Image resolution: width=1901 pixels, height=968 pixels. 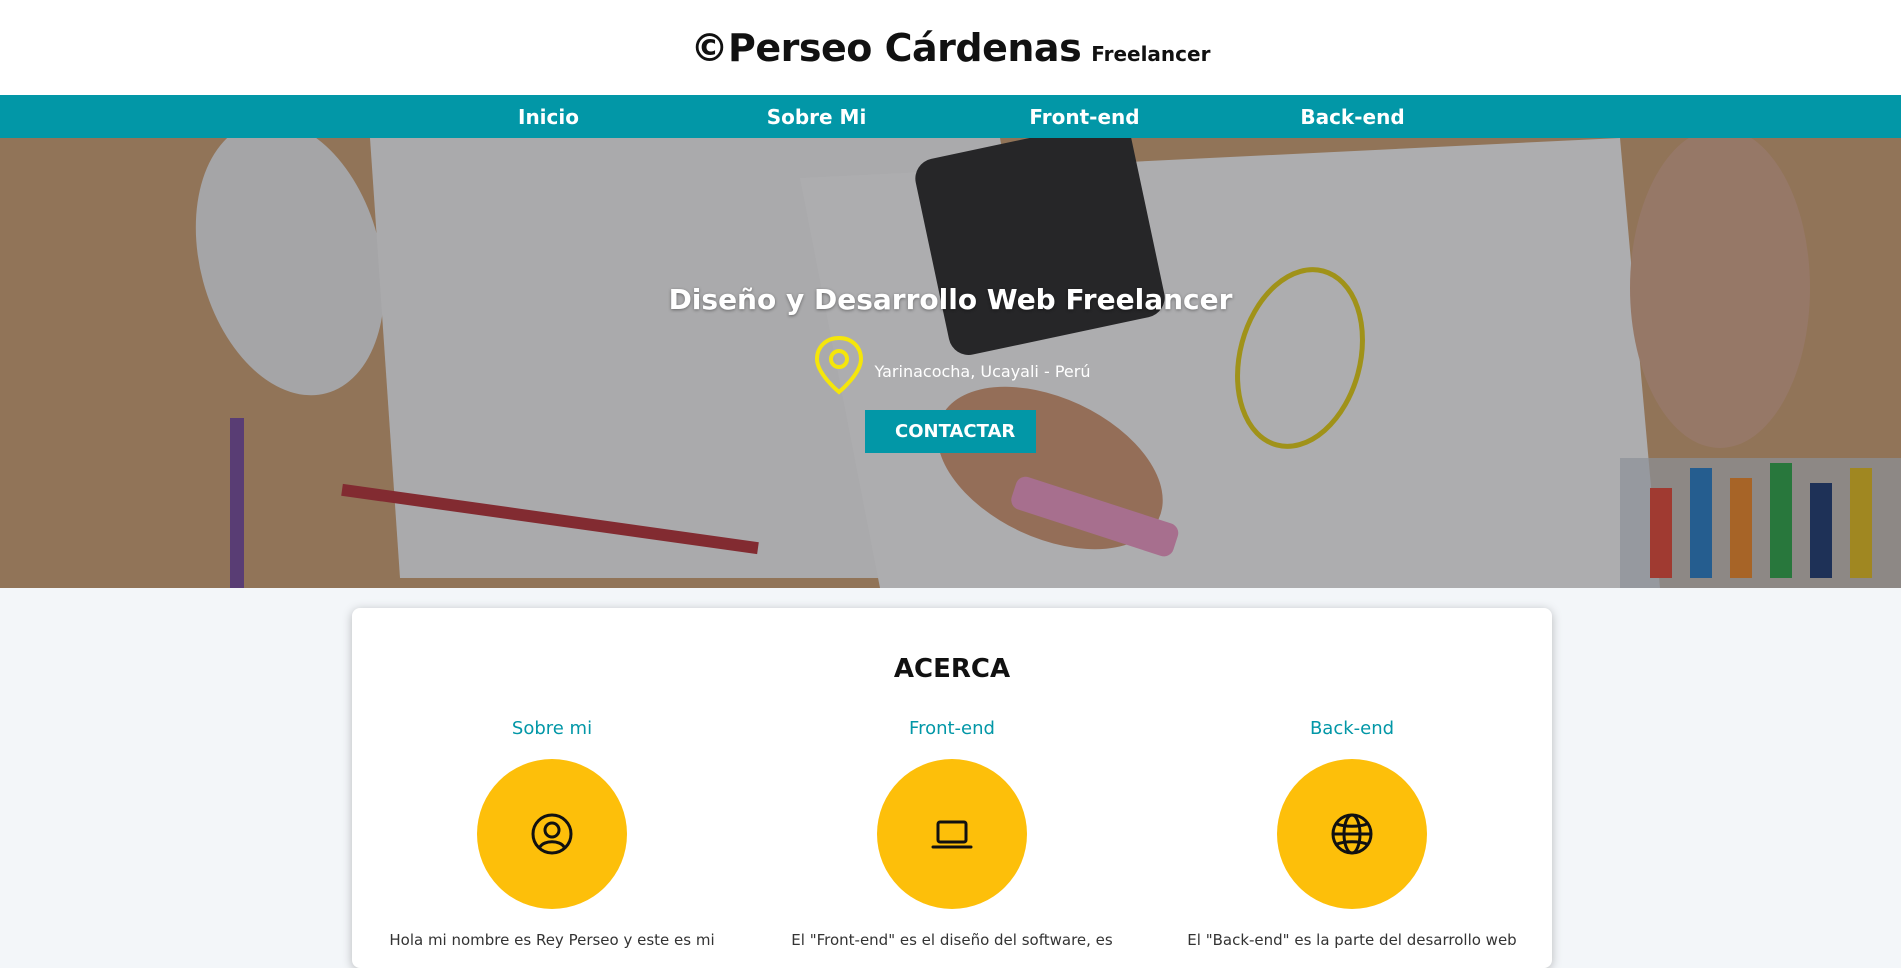 I want to click on location-text: Yarinacocha, Ucayali - Perú, so click(x=982, y=371).